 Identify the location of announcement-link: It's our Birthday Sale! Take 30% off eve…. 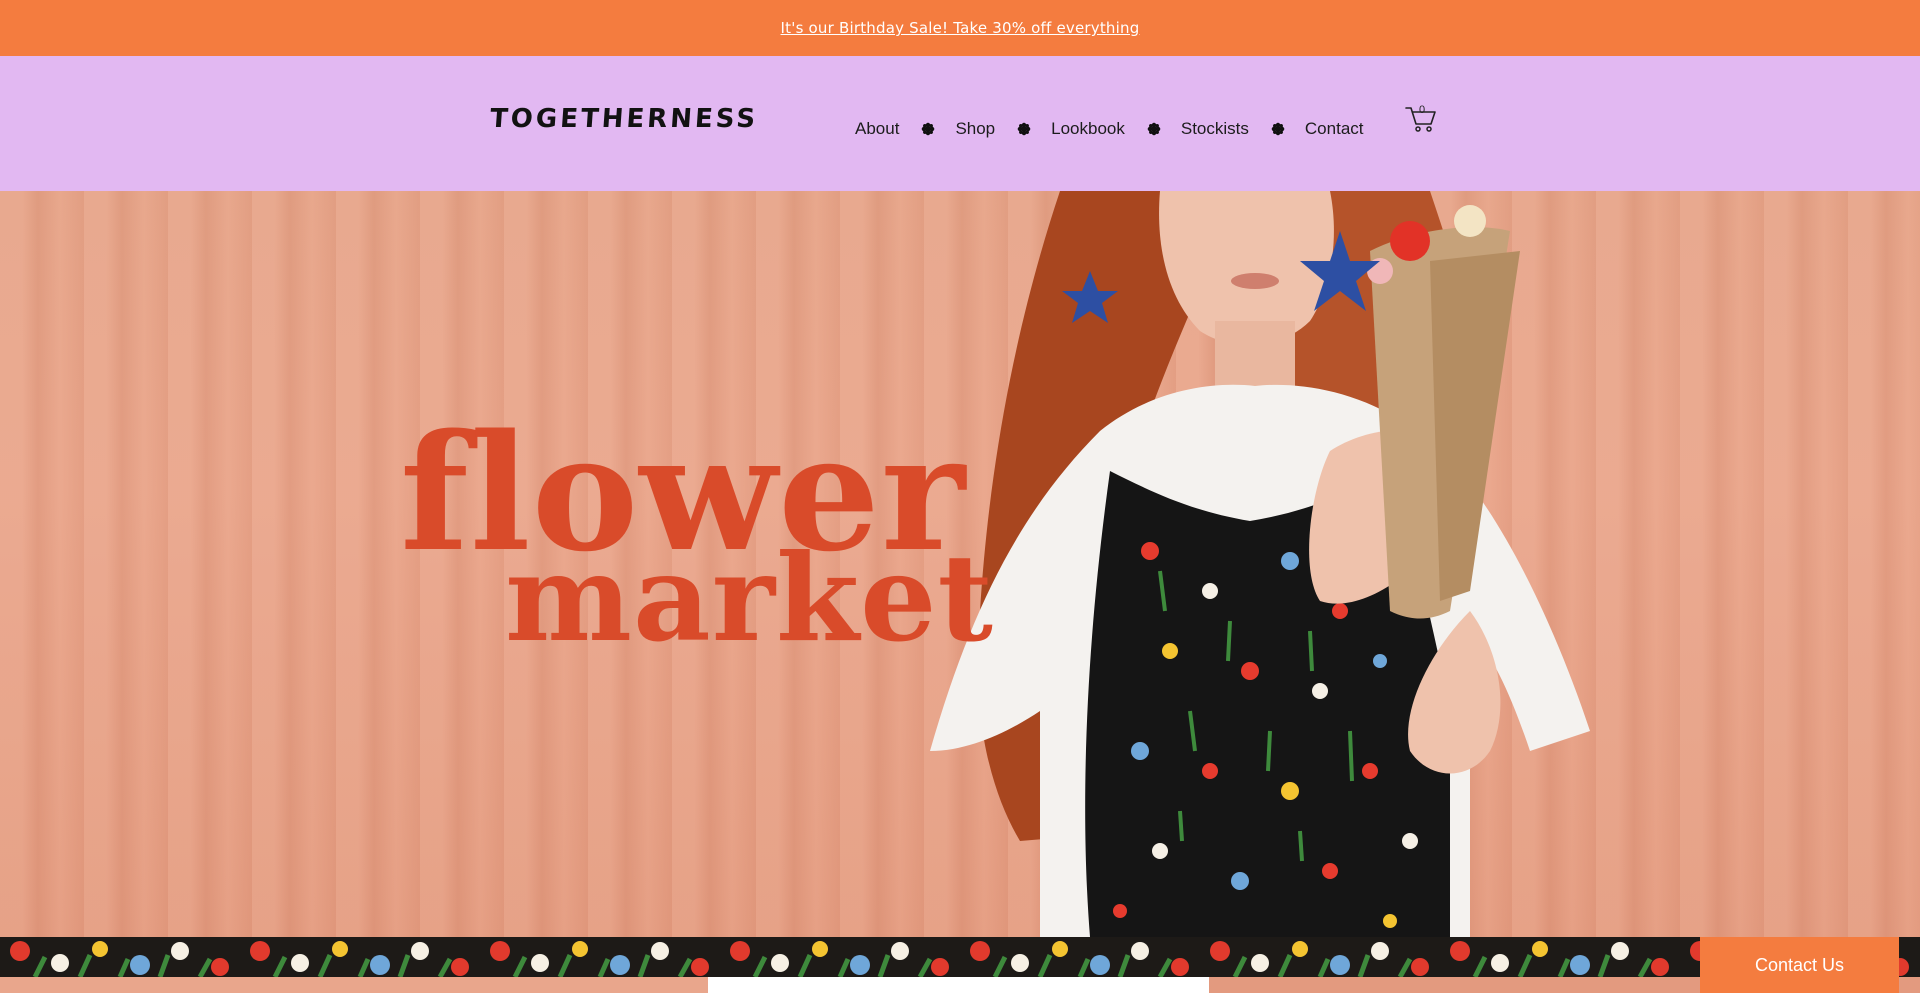
(960, 28).